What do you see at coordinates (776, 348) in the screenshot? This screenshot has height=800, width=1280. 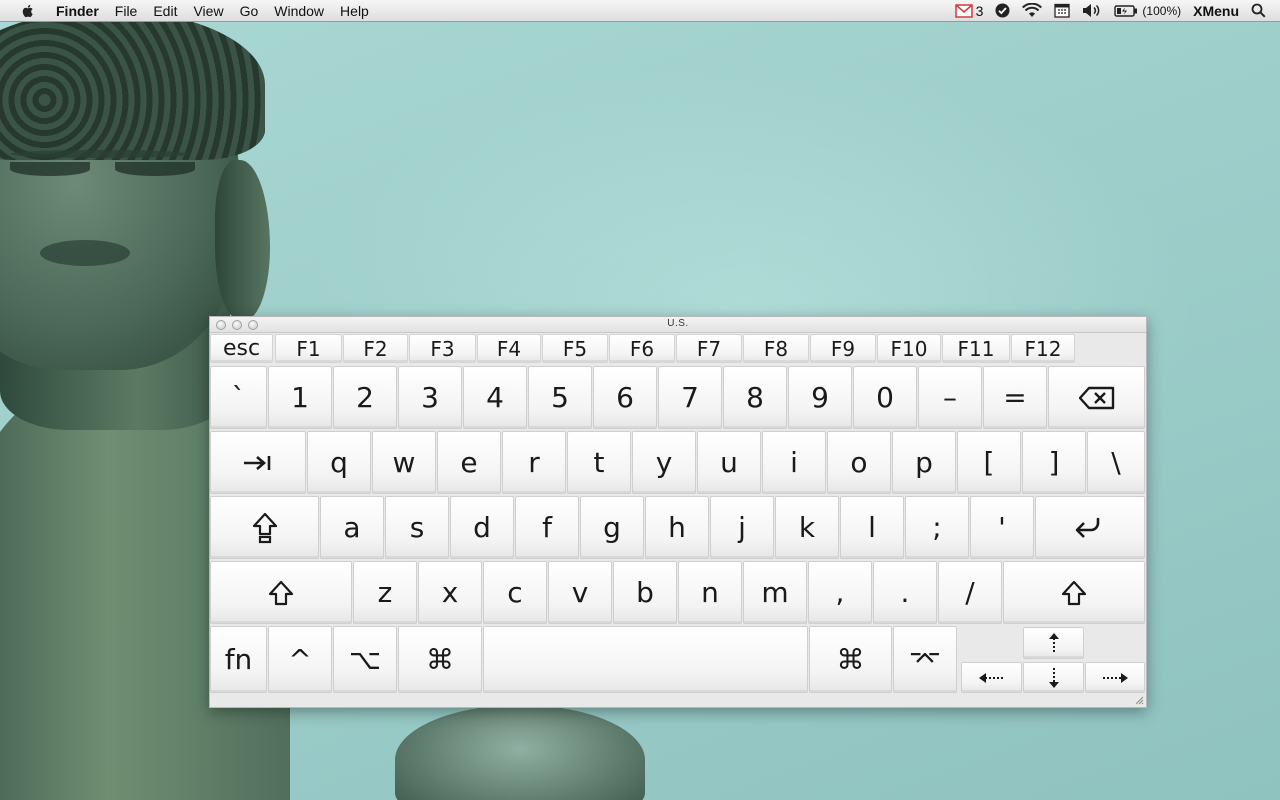 I see `key-f8: F8` at bounding box center [776, 348].